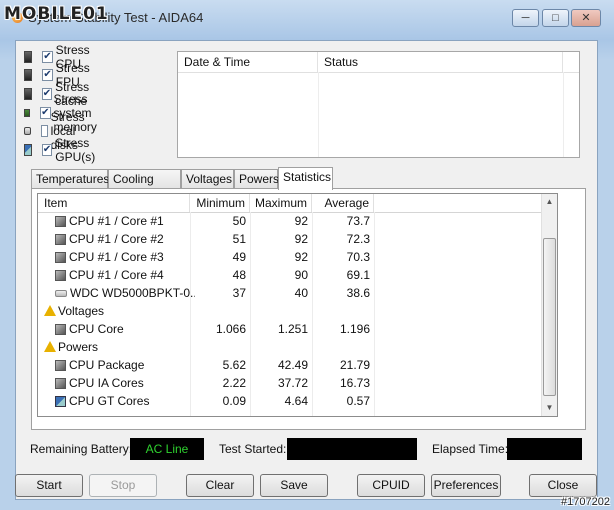 This screenshot has width=614, height=510. I want to click on mobile01-logo: MOBILE01, so click(56, 14).